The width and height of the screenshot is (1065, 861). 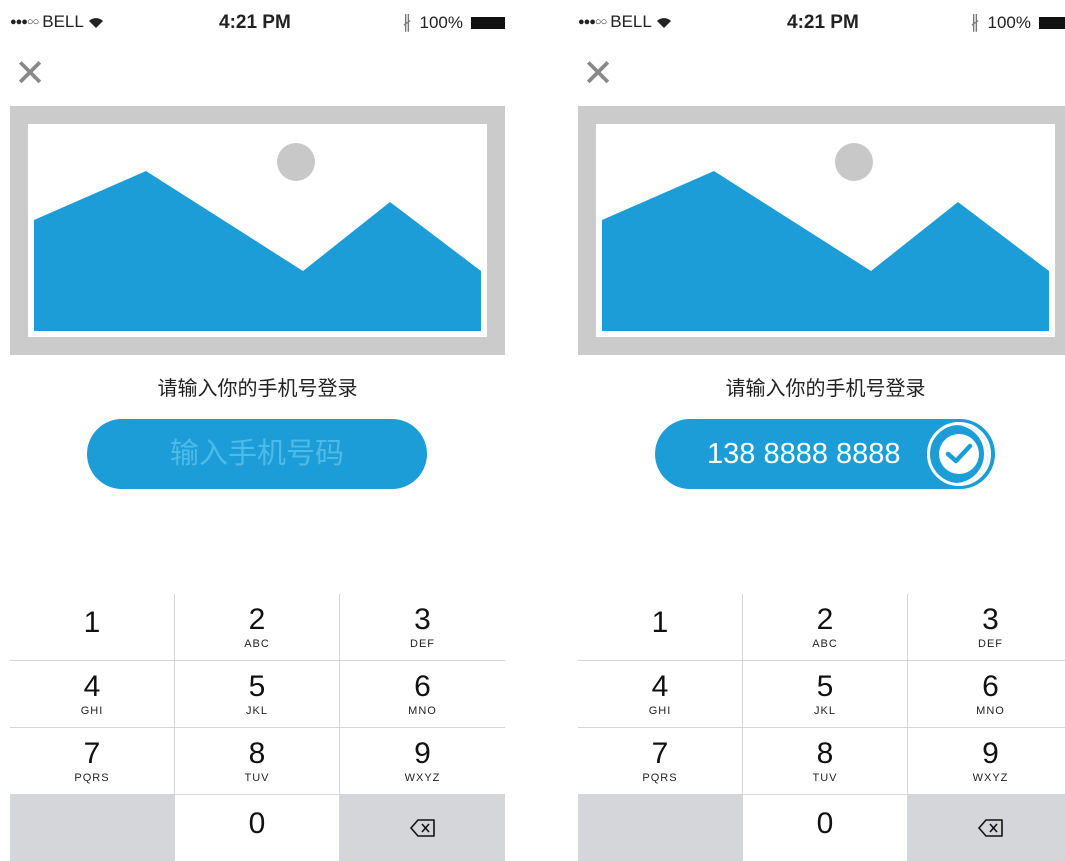 I want to click on phone-input-value: 138 8888 8888, so click(x=804, y=454).